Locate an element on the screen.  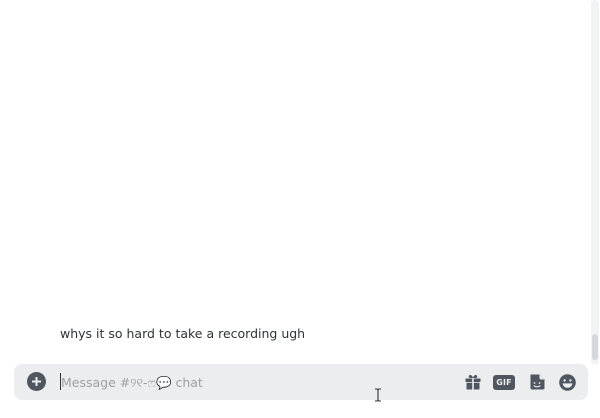
gift-button is located at coordinates (473, 382).